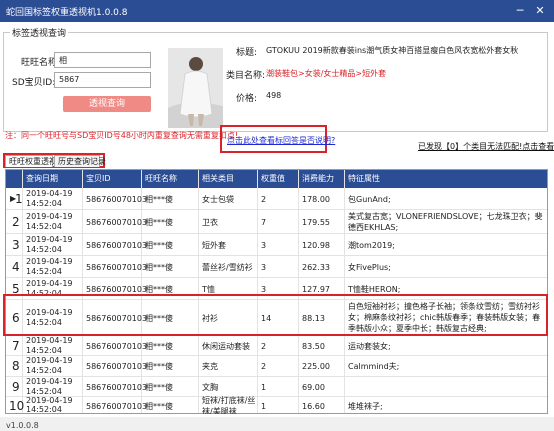 Image resolution: width=554 pixels, height=431 pixels. I want to click on col-date: 查询日期, so click(42, 178).